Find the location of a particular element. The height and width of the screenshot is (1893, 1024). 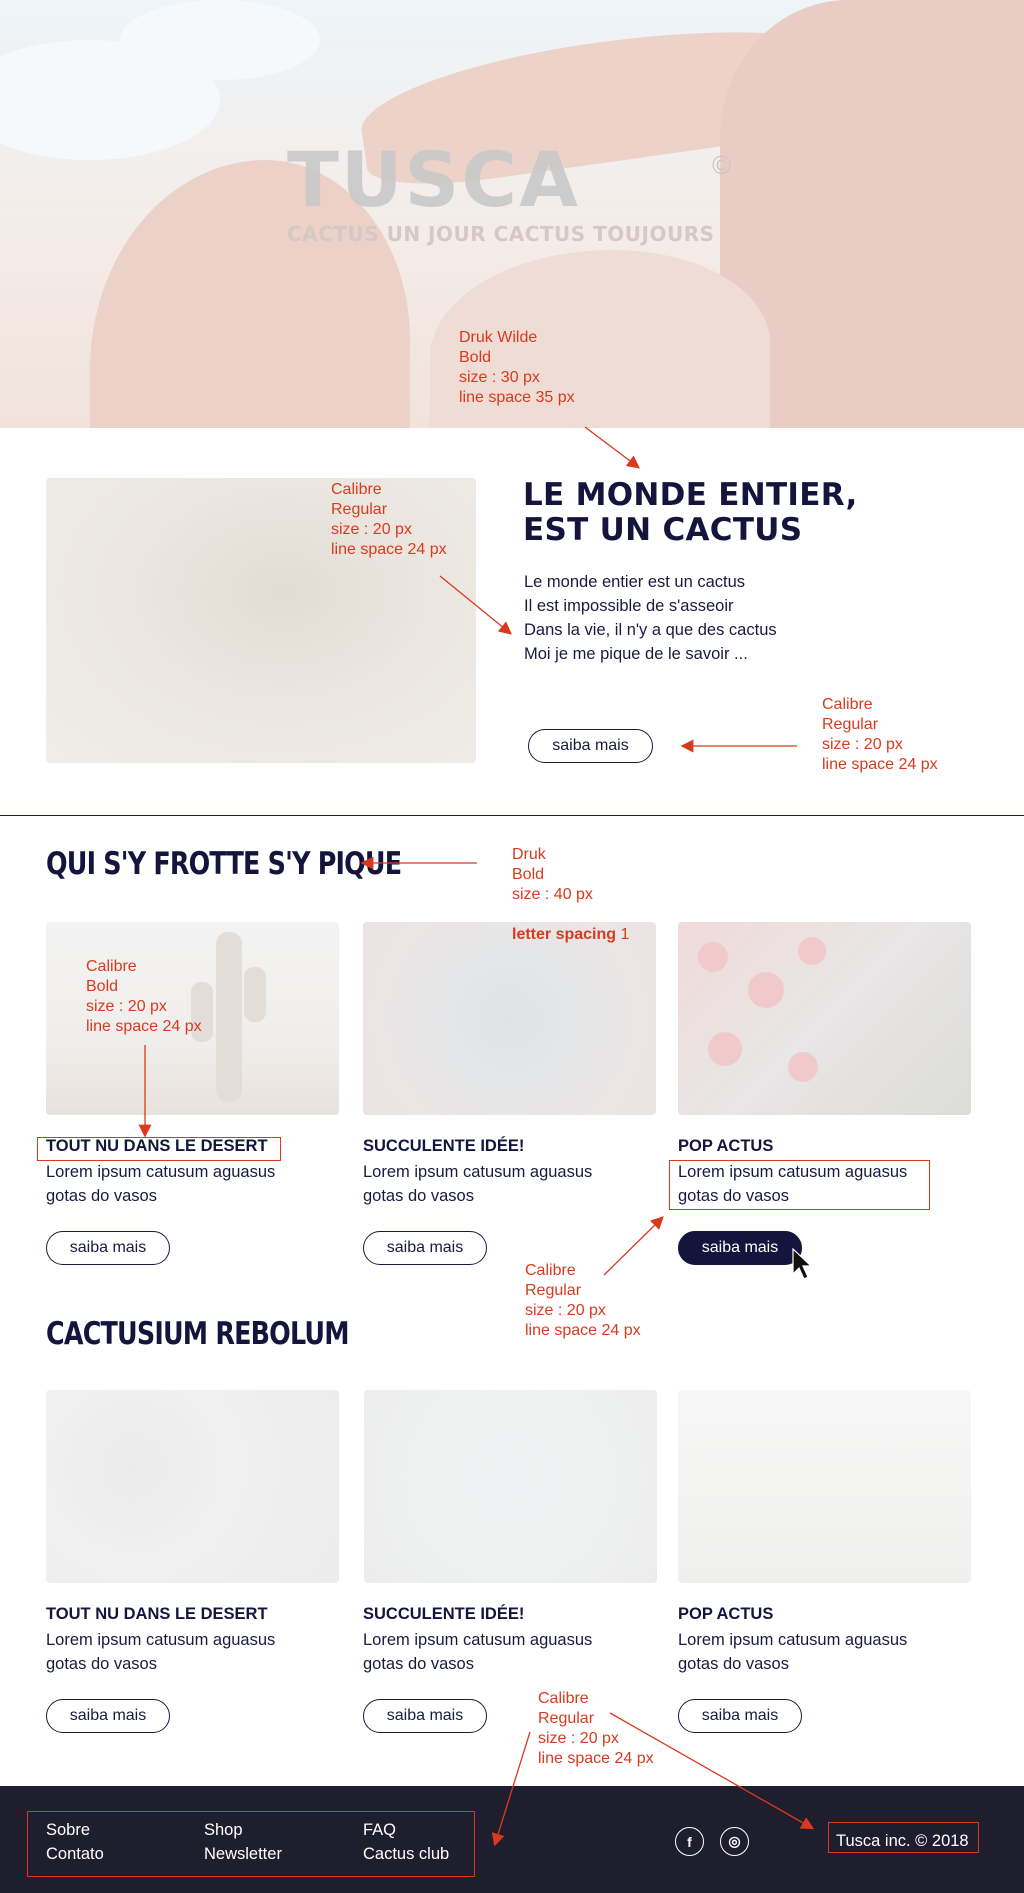

card-image-rosettes is located at coordinates (192, 1486).